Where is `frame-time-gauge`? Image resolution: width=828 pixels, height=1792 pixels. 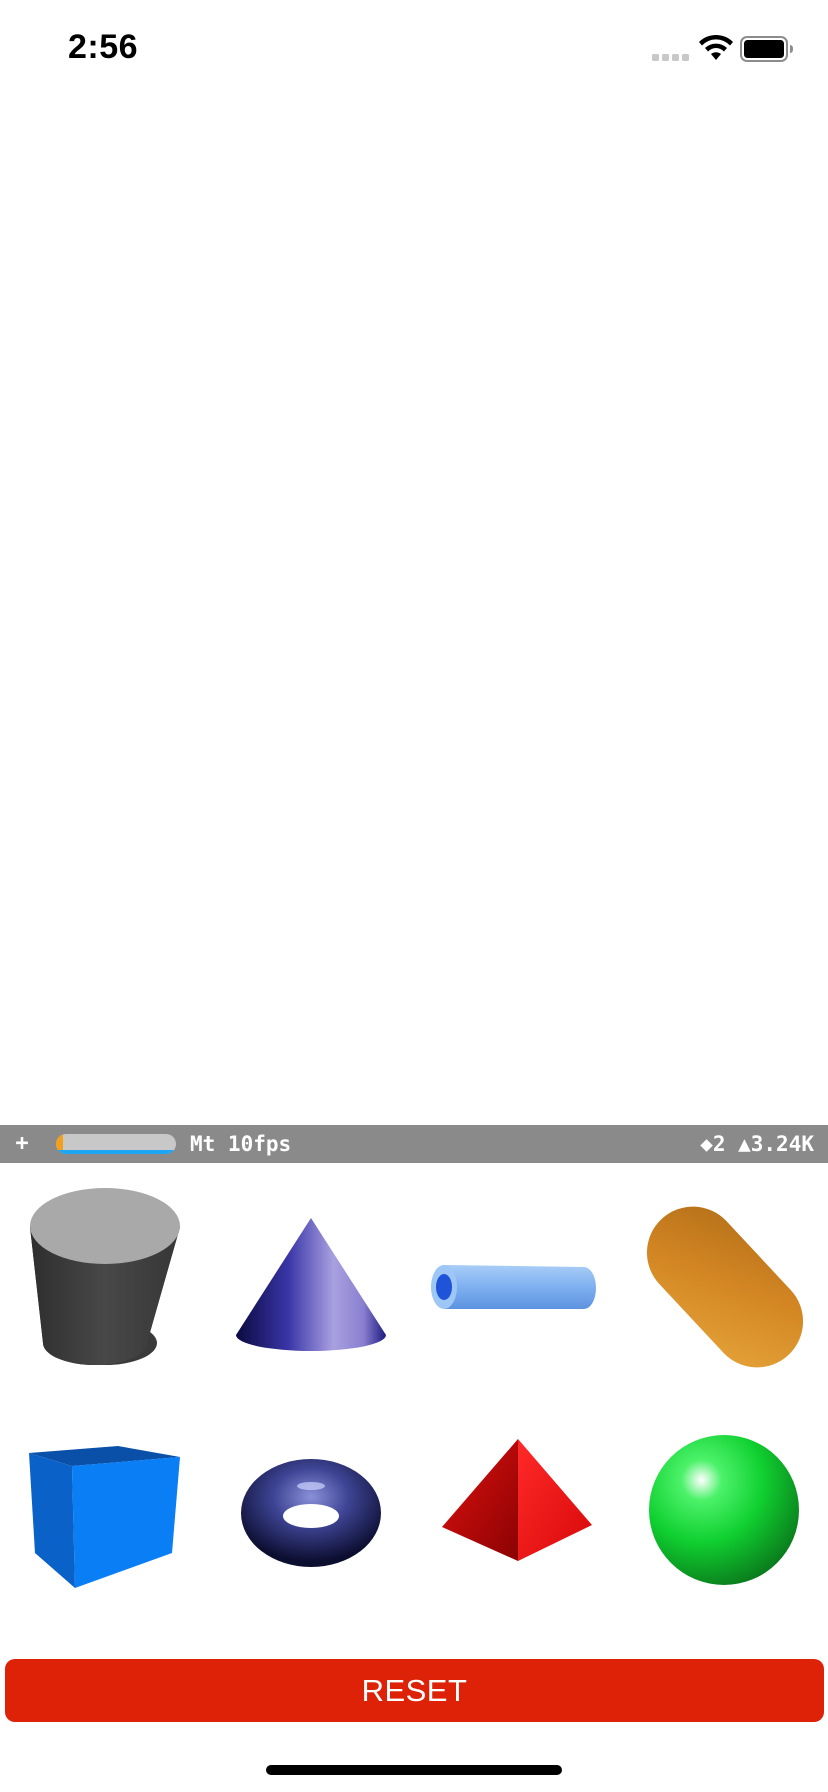 frame-time-gauge is located at coordinates (116, 1144).